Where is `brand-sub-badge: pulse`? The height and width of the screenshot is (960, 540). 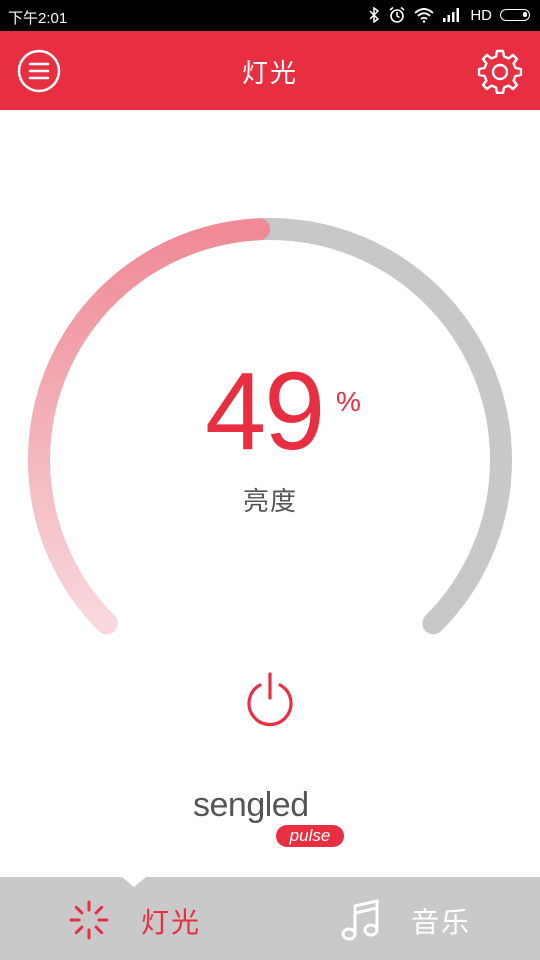
brand-sub-badge: pulse is located at coordinates (310, 836).